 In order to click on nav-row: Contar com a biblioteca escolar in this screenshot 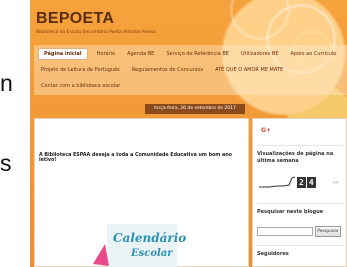, I will do `click(80, 85)`.